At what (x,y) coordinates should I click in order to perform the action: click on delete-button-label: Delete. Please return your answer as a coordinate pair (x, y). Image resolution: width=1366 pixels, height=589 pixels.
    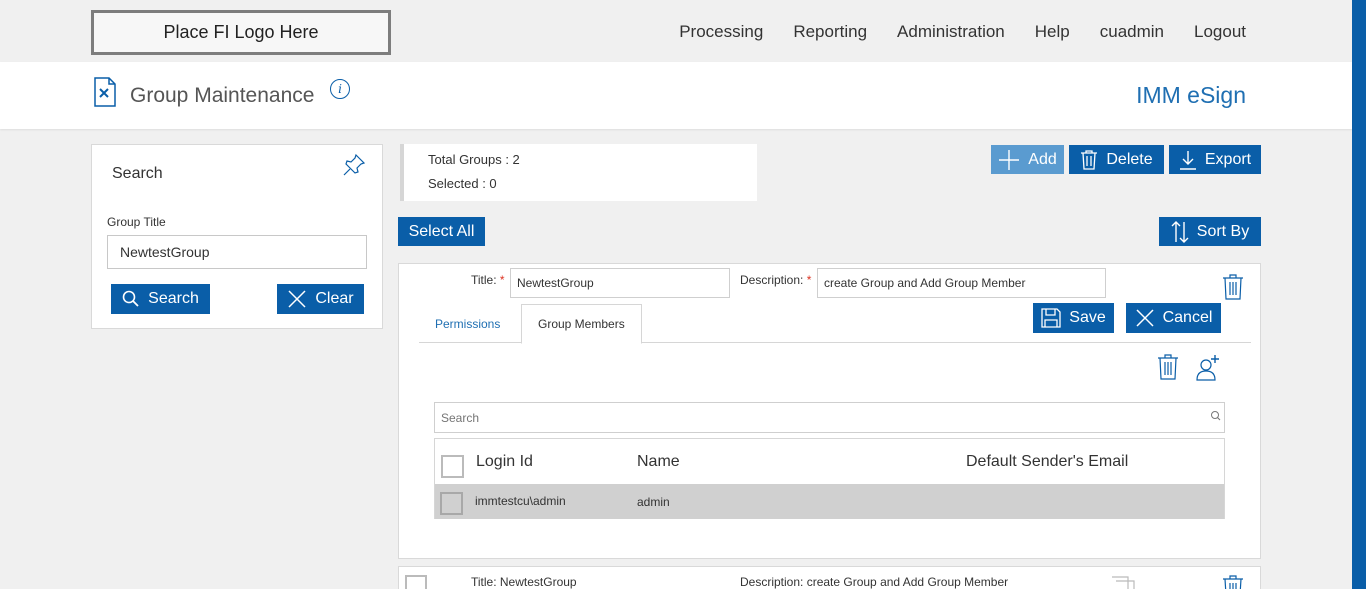
    Looking at the image, I should click on (1129, 159).